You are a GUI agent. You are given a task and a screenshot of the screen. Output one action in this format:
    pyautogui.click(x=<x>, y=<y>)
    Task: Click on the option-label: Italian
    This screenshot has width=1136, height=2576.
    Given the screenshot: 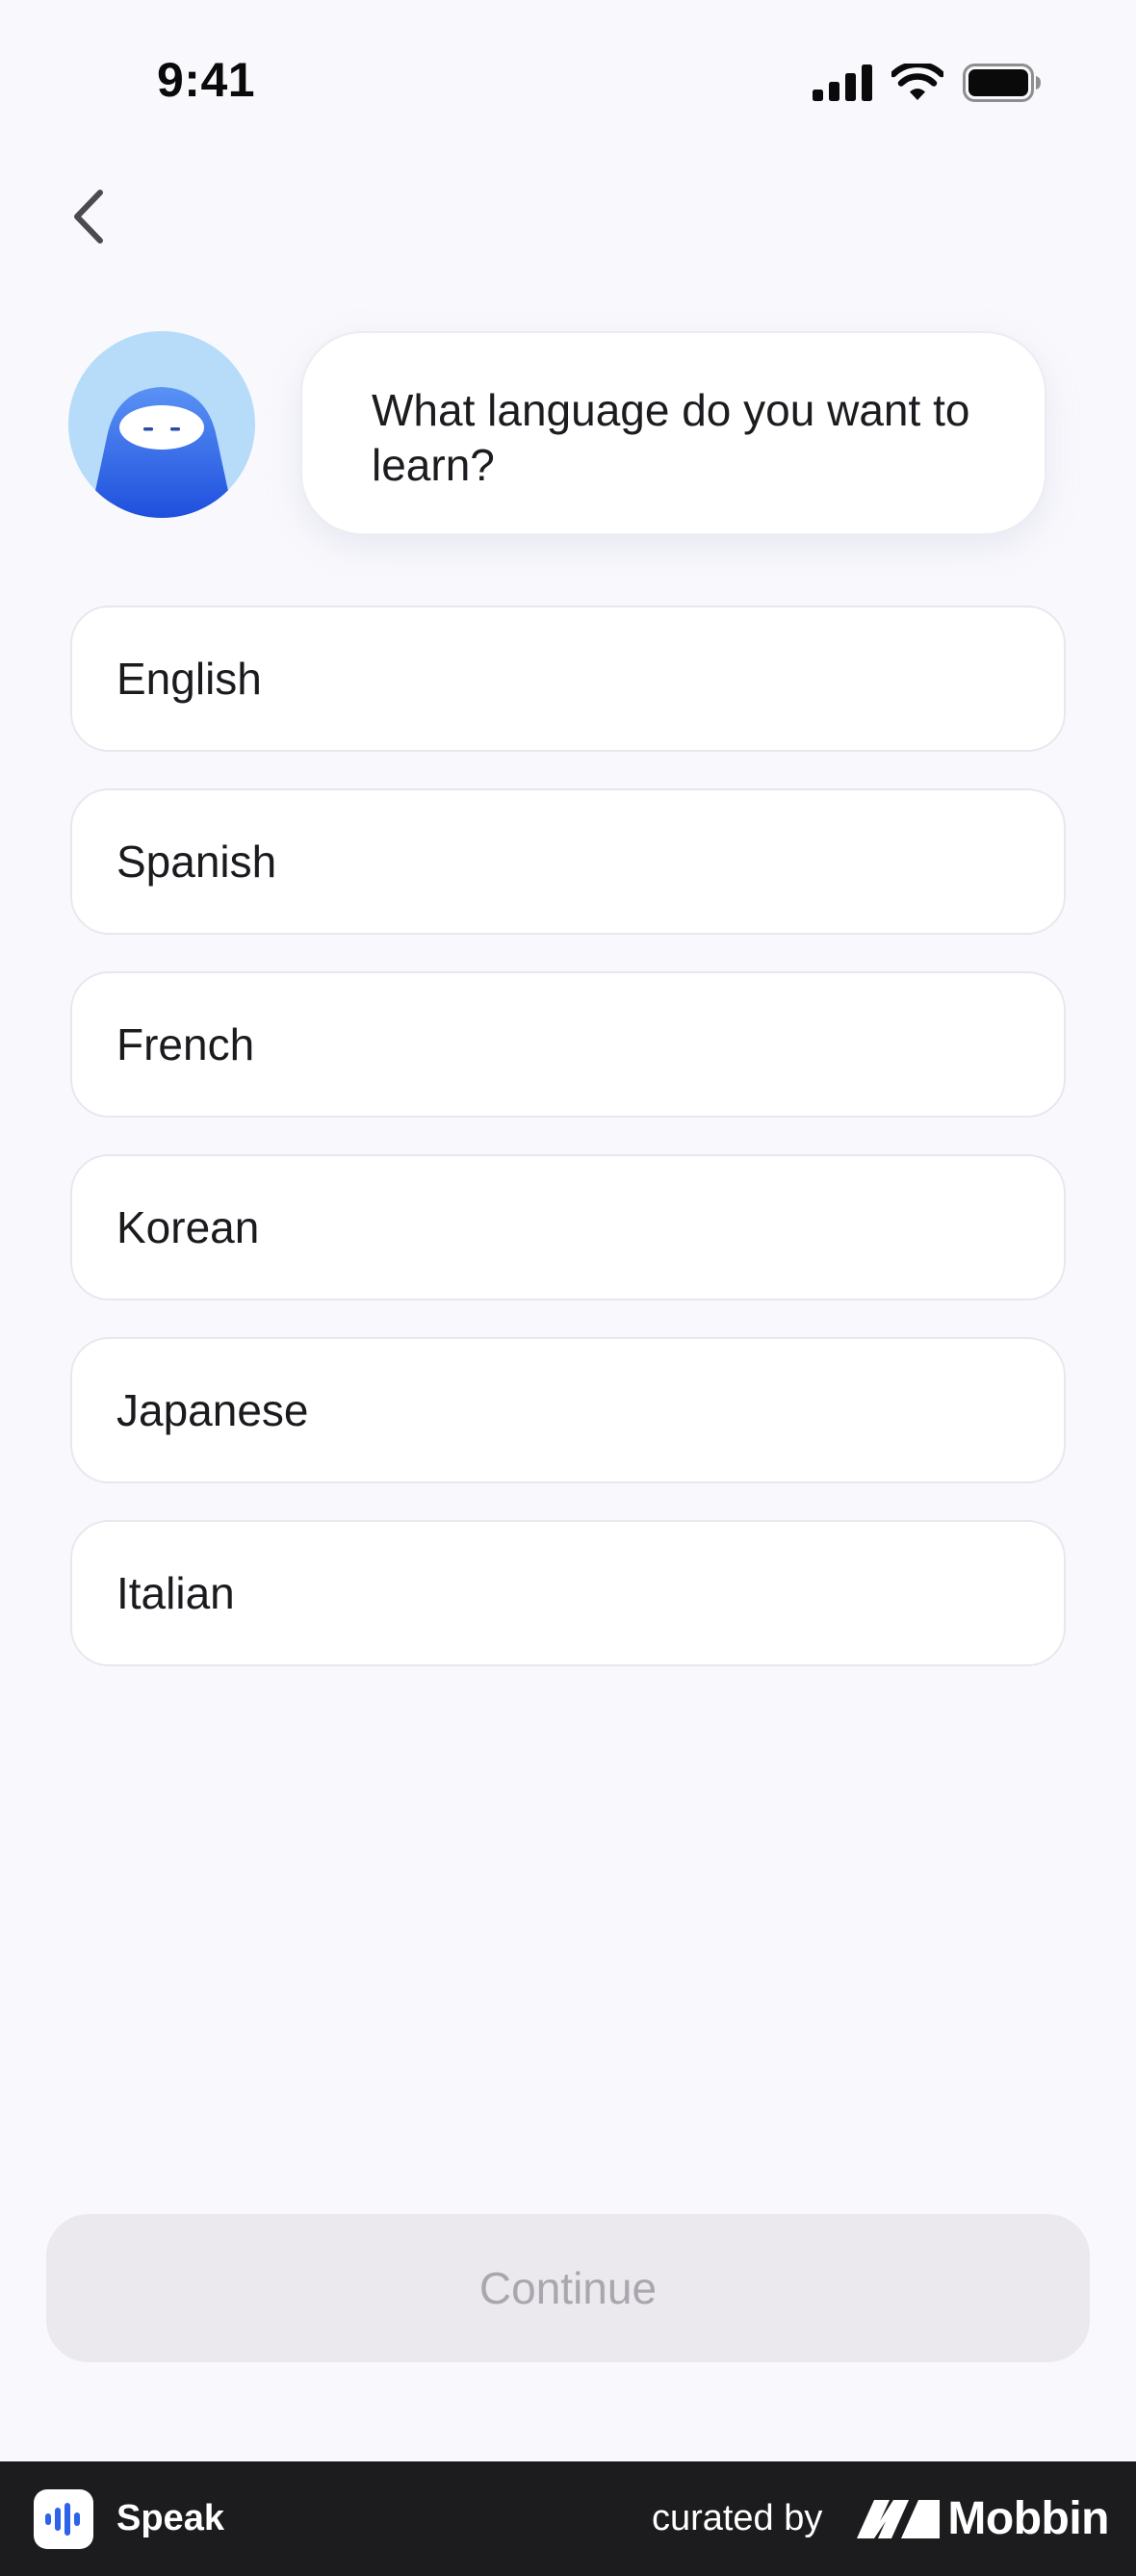 What is the action you would take?
    pyautogui.click(x=176, y=1593)
    